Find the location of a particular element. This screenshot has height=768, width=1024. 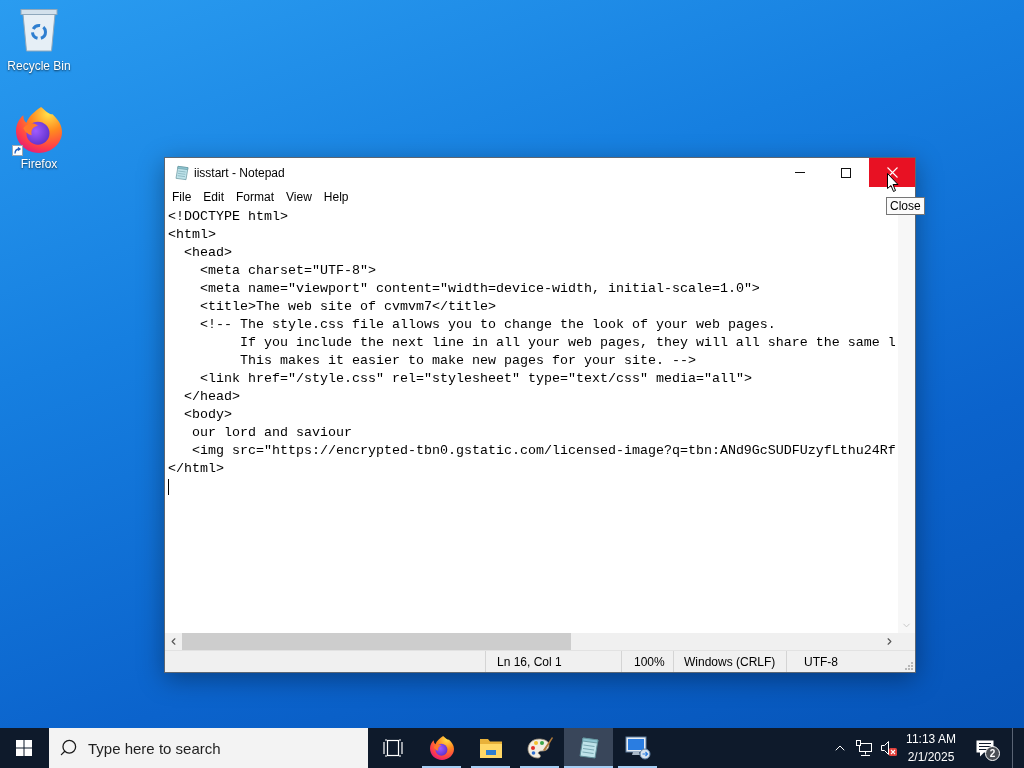

notification-count: 2 is located at coordinates (992, 753).